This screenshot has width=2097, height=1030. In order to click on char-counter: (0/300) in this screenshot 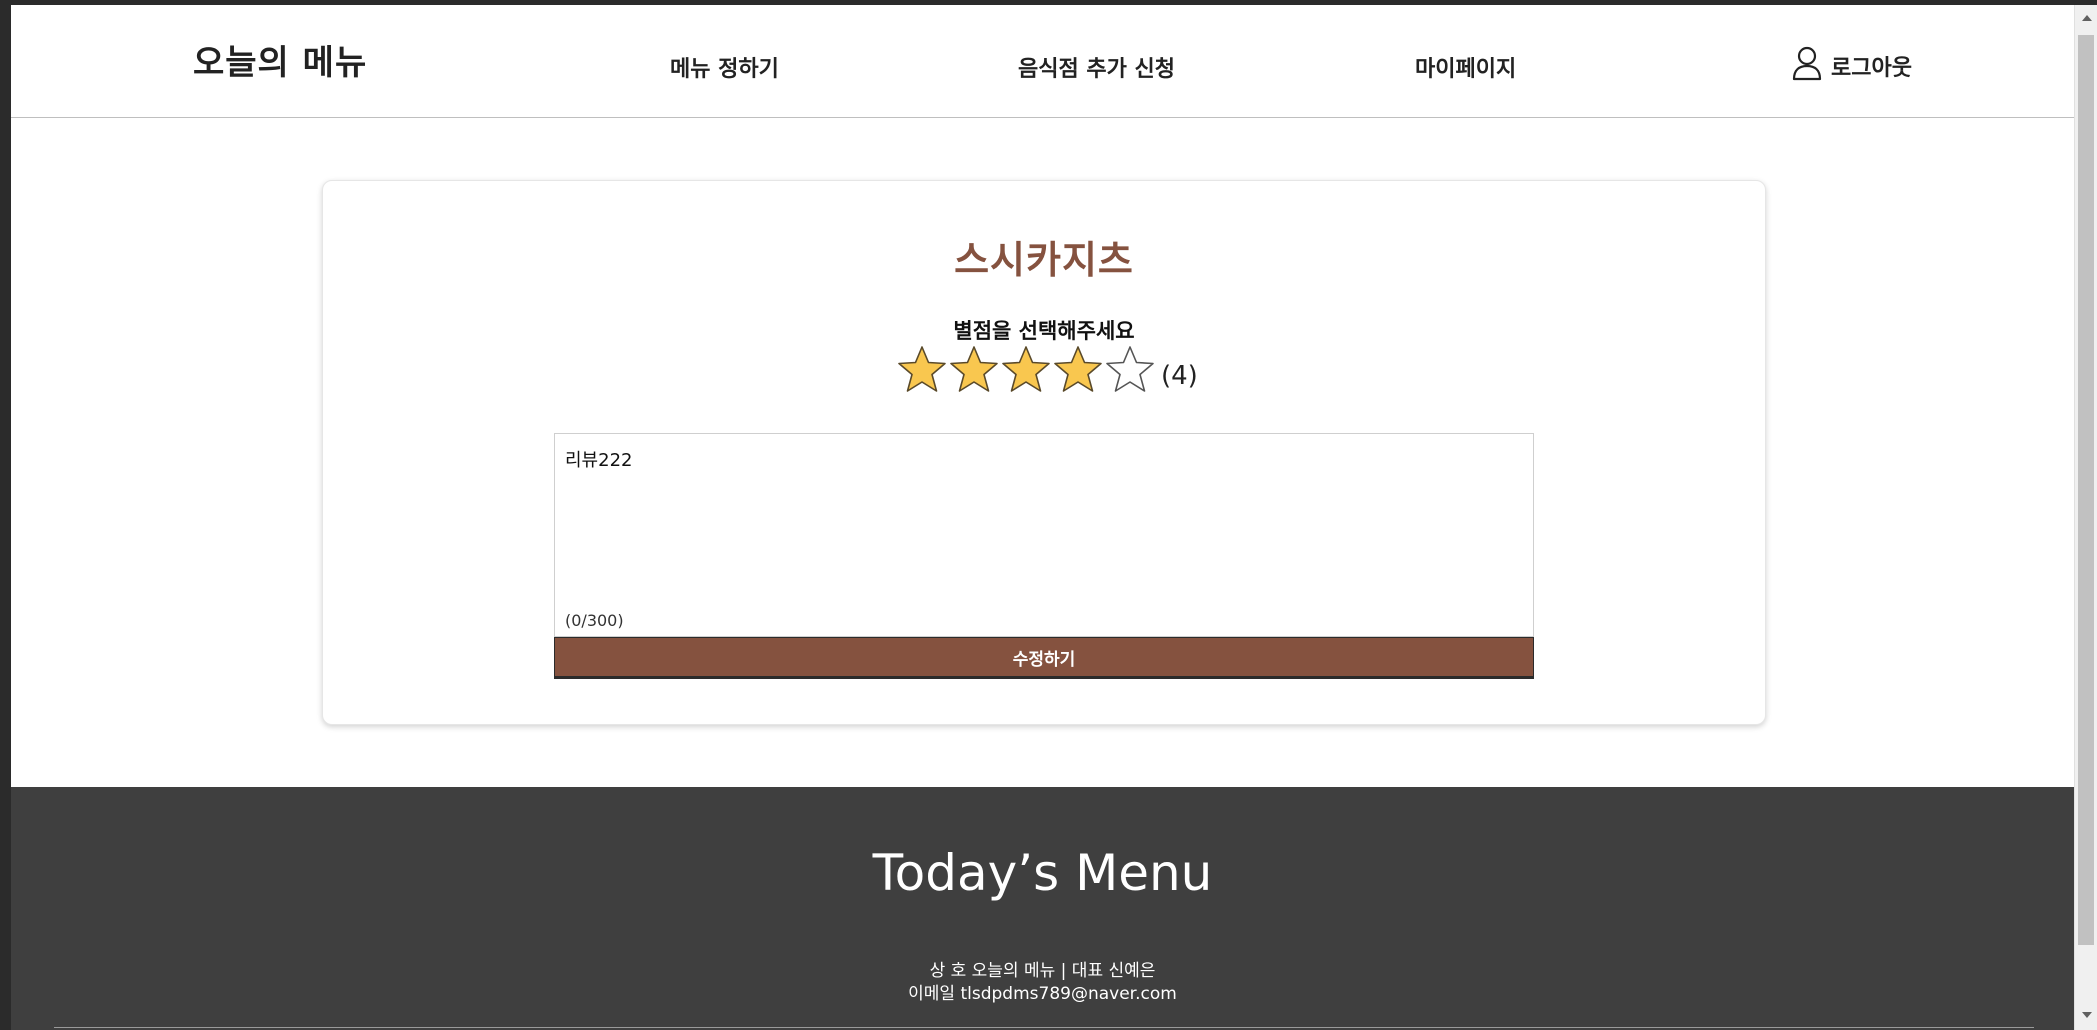, I will do `click(594, 620)`.